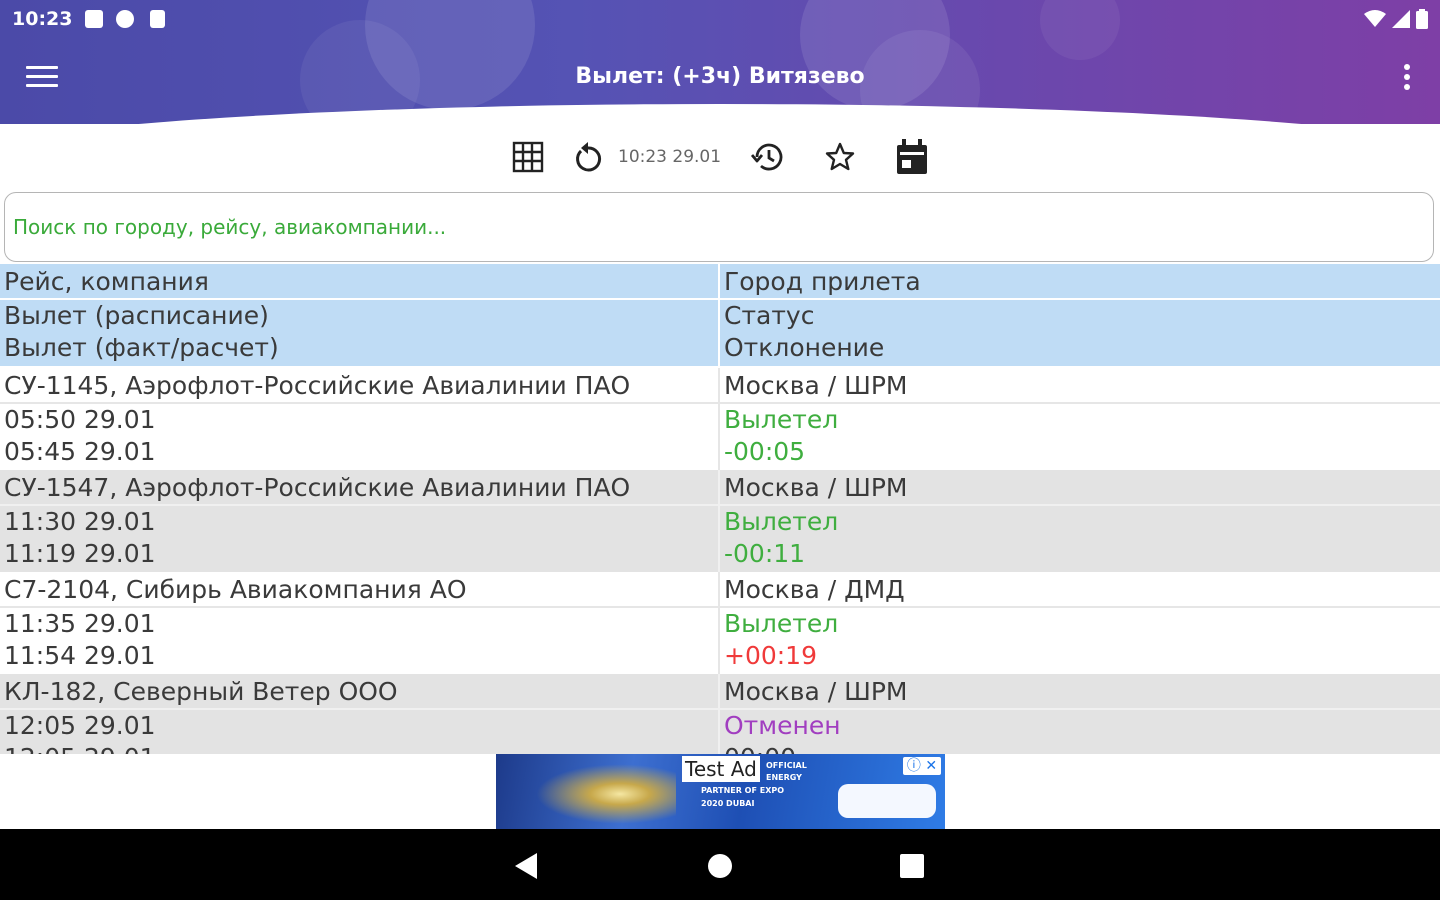 This screenshot has height=900, width=1440. Describe the element at coordinates (782, 748) in the screenshot. I see `deviation-value: 00:00` at that location.